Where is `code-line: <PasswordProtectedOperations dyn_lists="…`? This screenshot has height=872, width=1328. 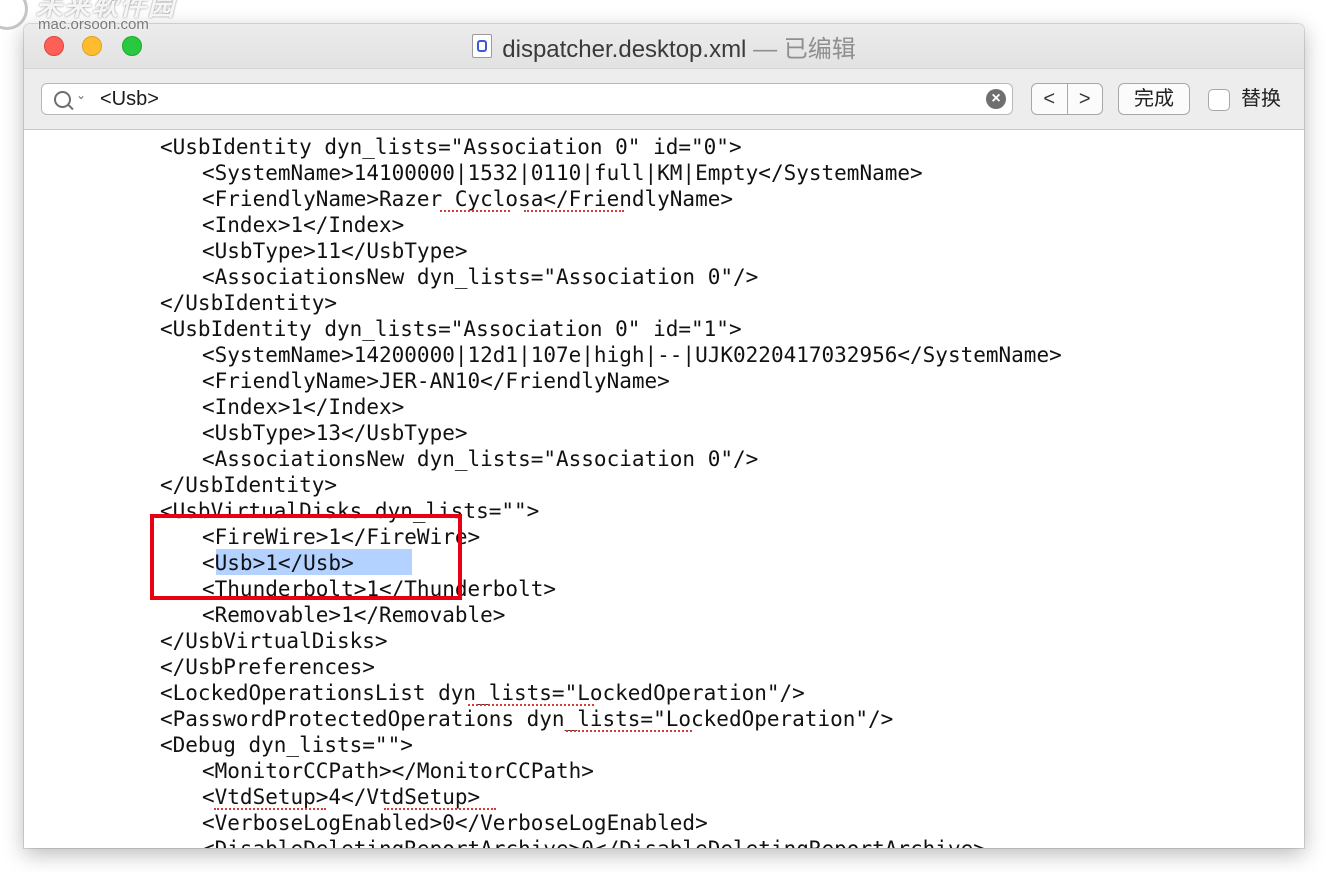 code-line: <PasswordProtectedOperations dyn_lists="… is located at coordinates (527, 719).